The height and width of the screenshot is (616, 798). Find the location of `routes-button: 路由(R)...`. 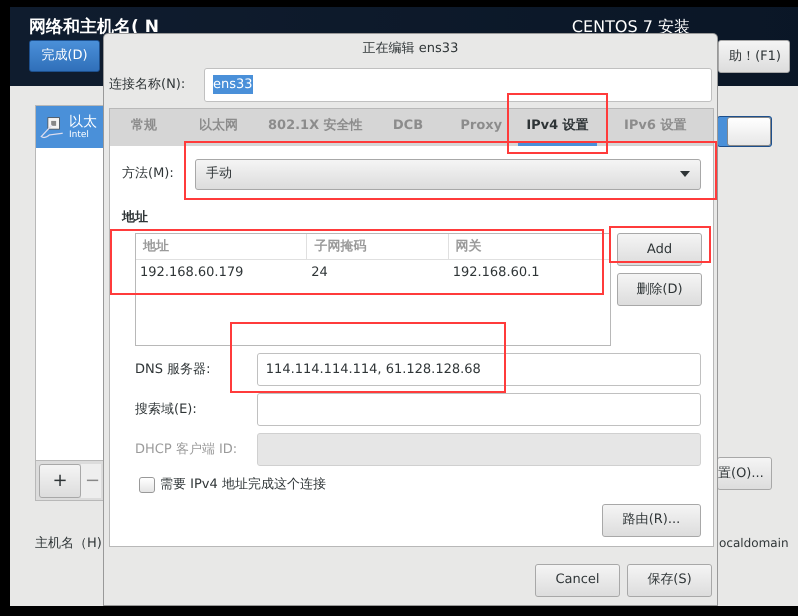

routes-button: 路由(R)... is located at coordinates (651, 520).